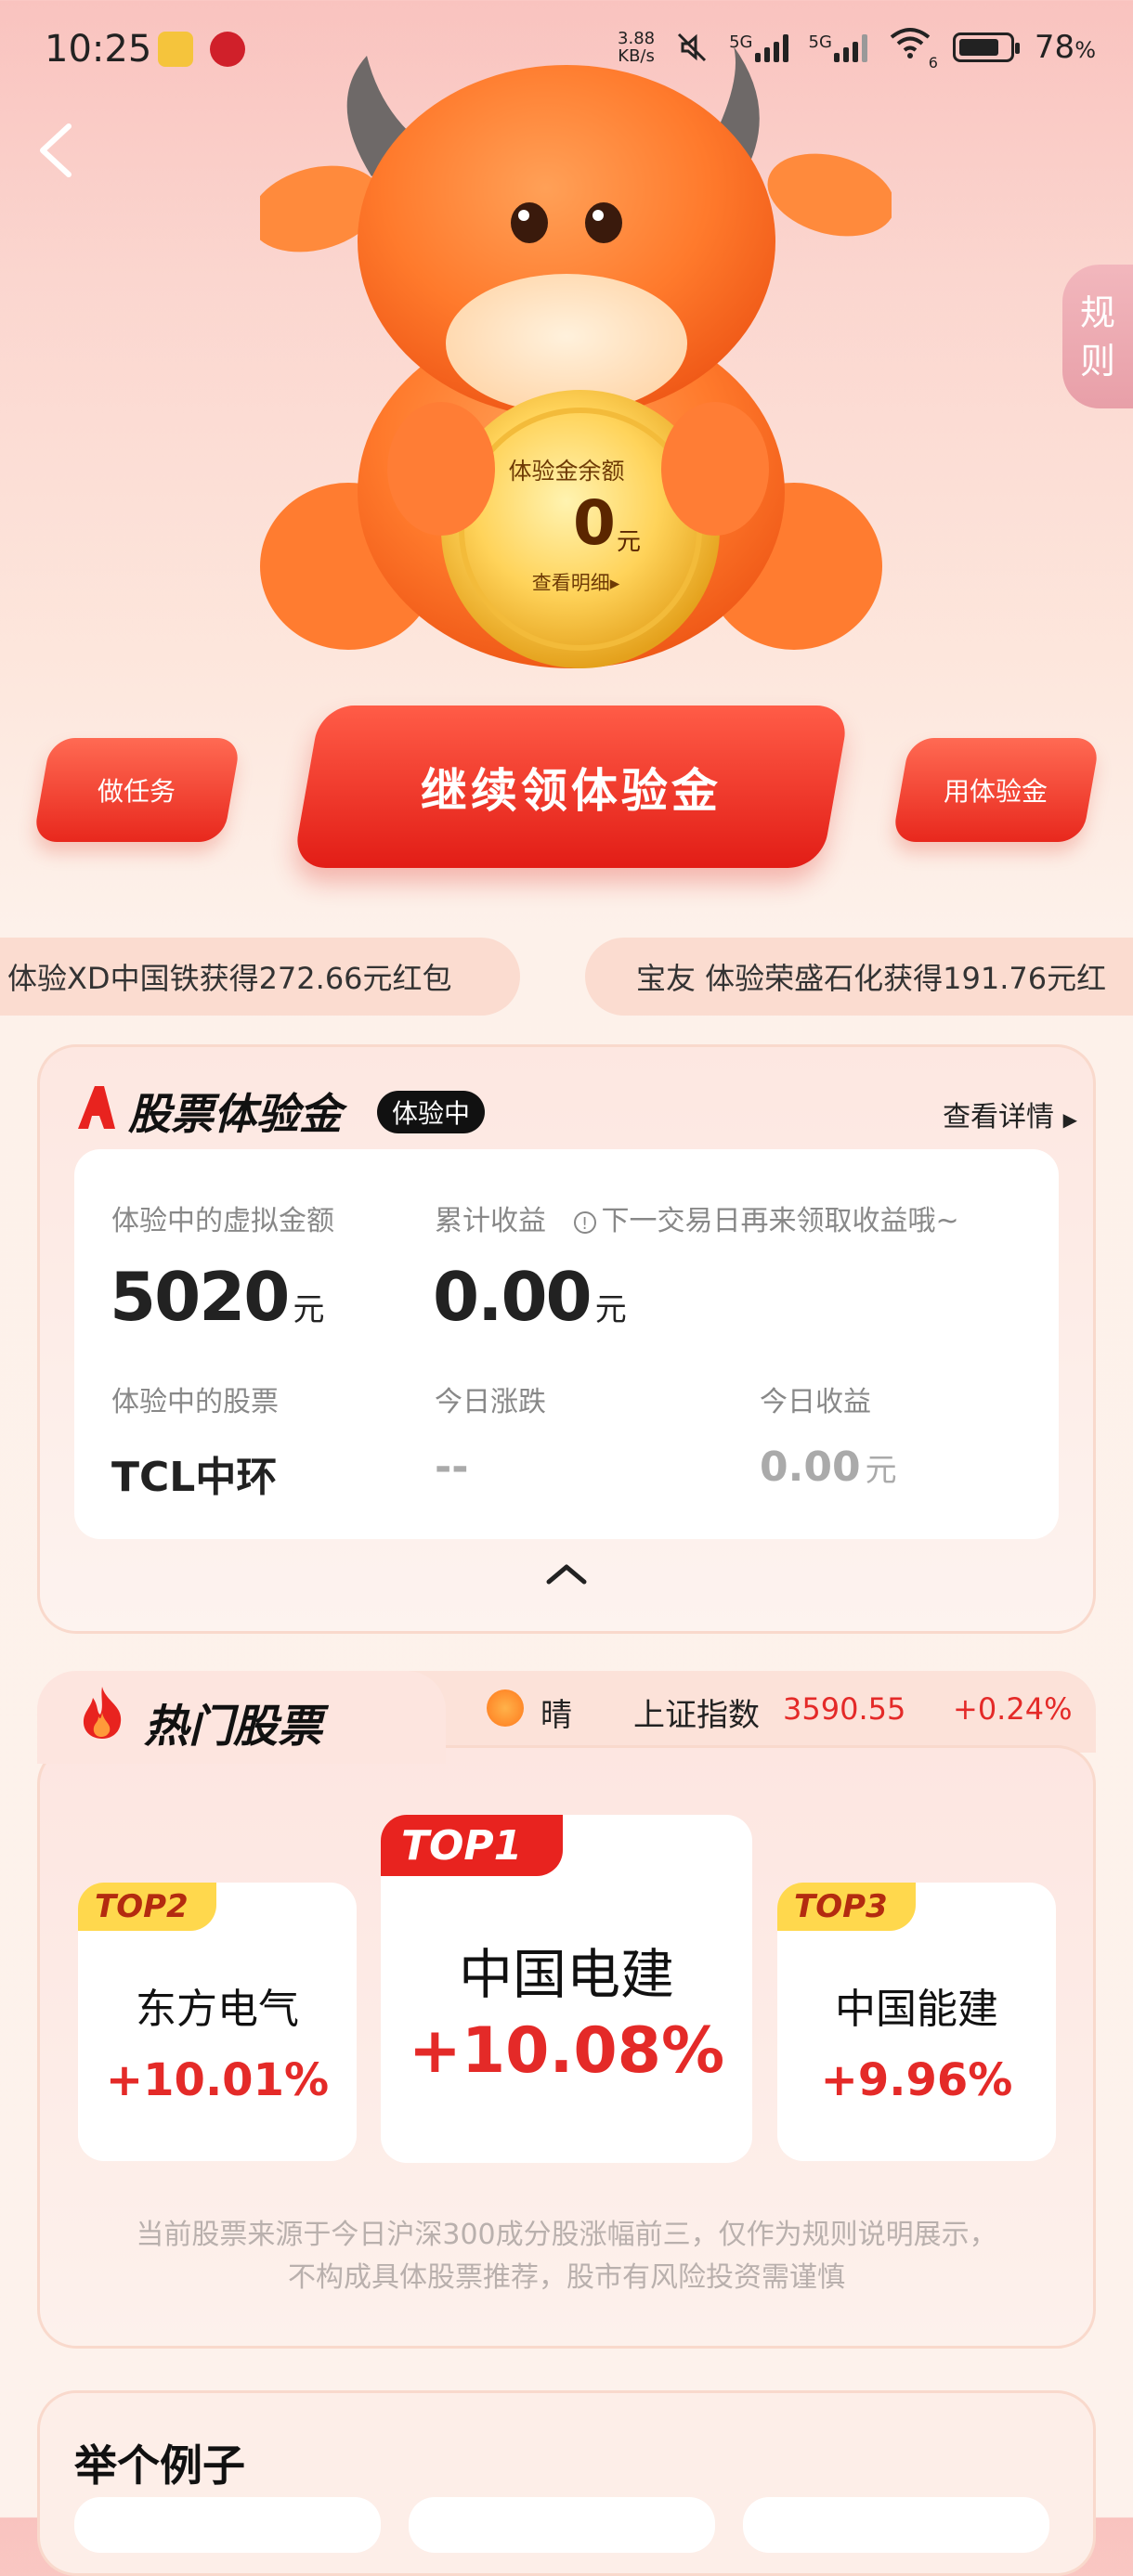  I want to click on coin-detail-link: 查看明细▸, so click(576, 582).